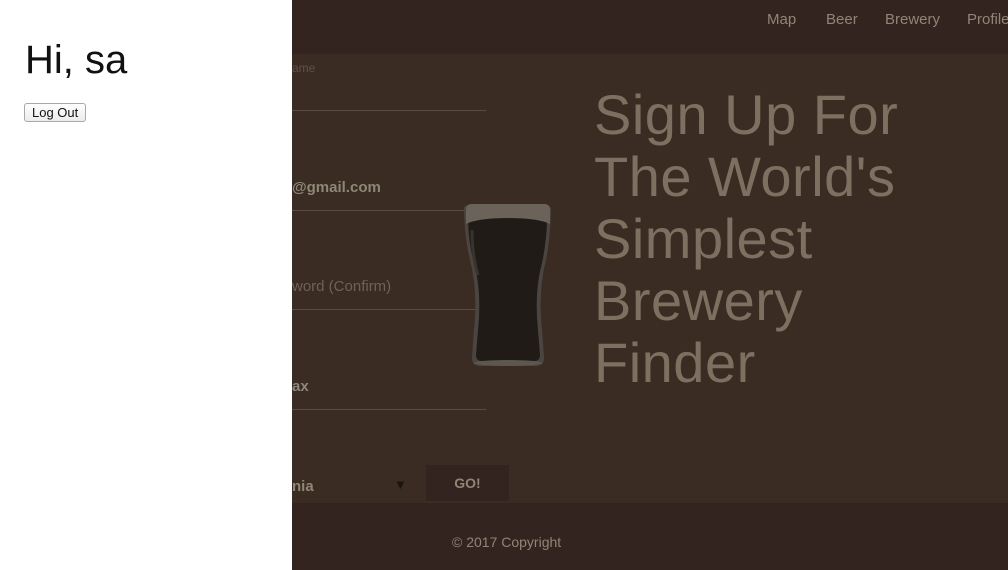 Image resolution: width=1008 pixels, height=570 pixels. Describe the element at coordinates (467, 483) in the screenshot. I see `go-button: GO!` at that location.